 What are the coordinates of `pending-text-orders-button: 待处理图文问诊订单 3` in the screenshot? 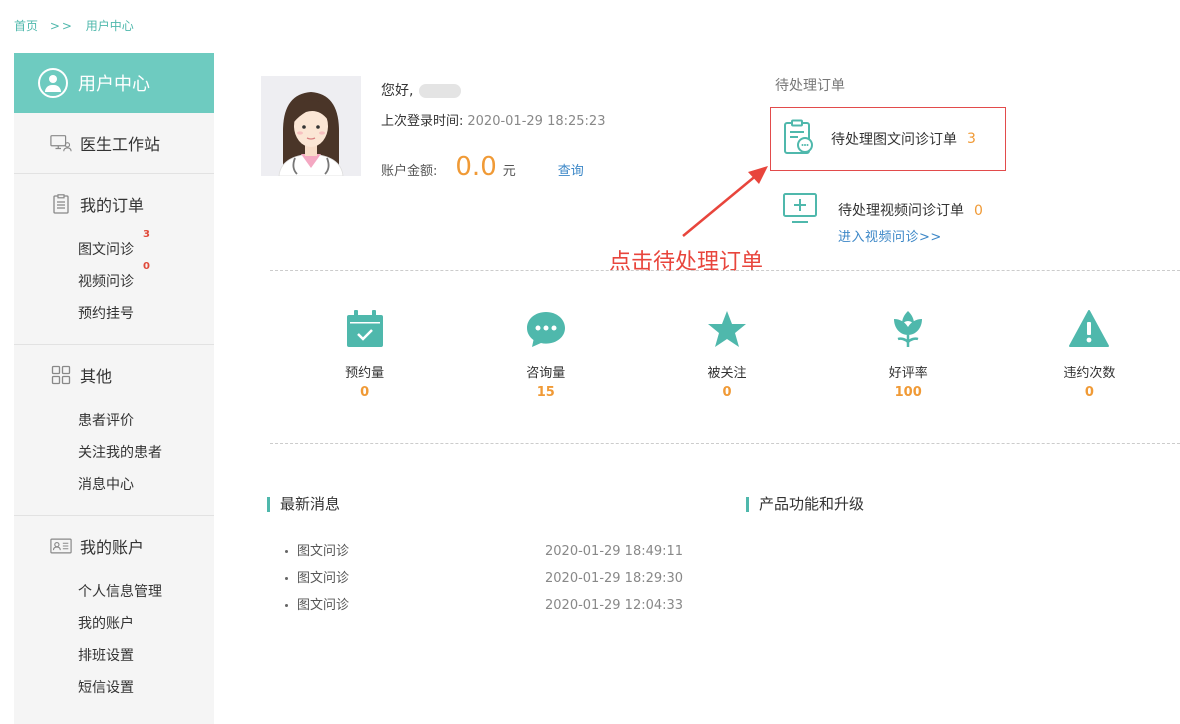 It's located at (888, 139).